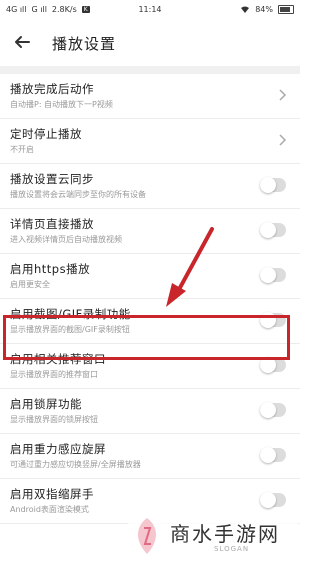  I want to click on recommend-toggle, so click(273, 365).